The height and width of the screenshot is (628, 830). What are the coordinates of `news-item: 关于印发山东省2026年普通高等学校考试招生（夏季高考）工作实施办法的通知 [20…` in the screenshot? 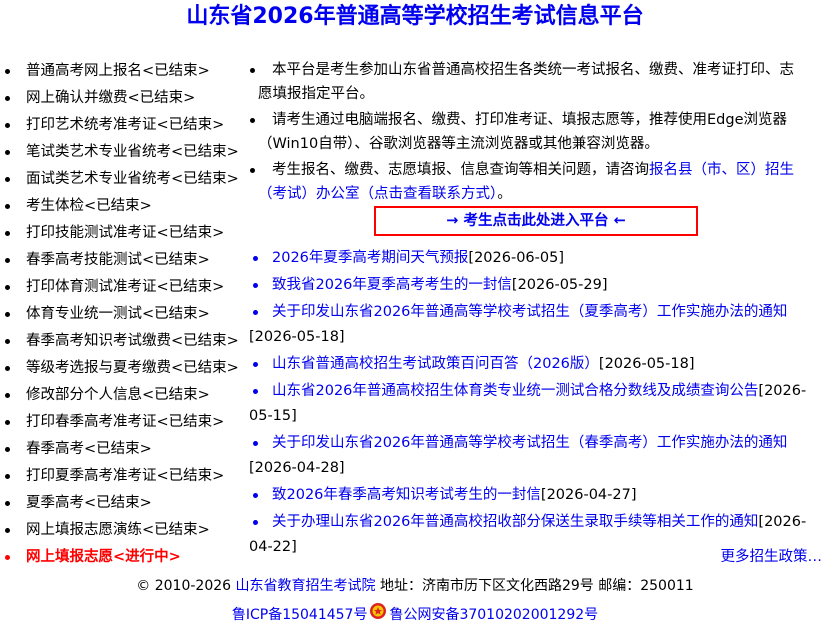 It's located at (533, 325).